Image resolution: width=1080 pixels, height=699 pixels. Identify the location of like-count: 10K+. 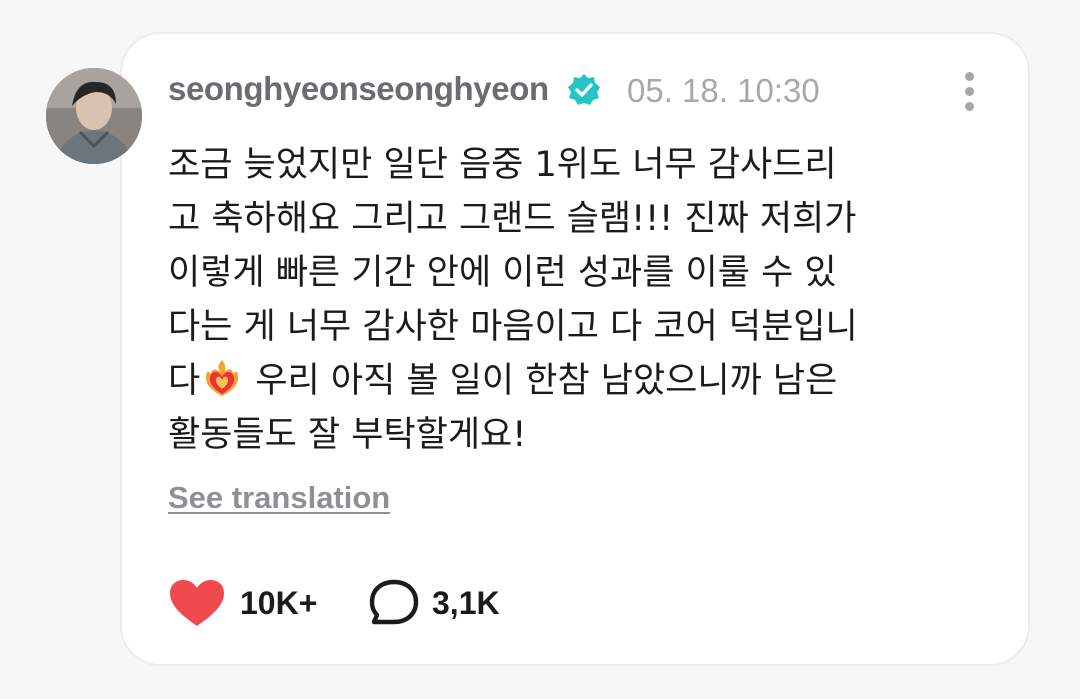
(279, 602).